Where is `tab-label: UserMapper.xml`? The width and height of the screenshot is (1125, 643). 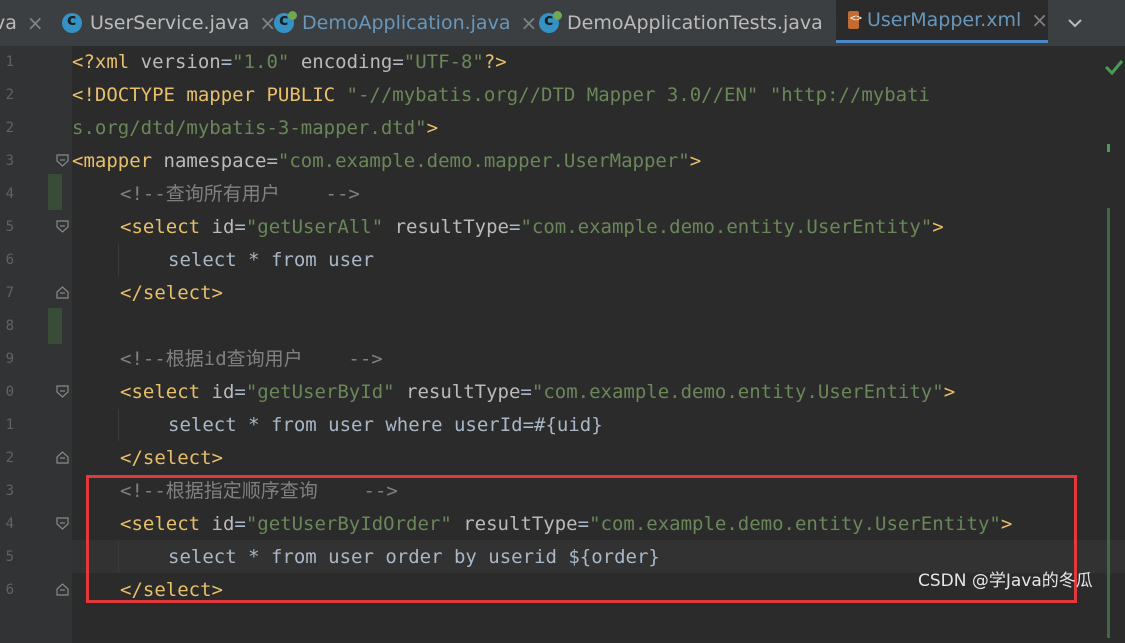 tab-label: UserMapper.xml is located at coordinates (944, 20).